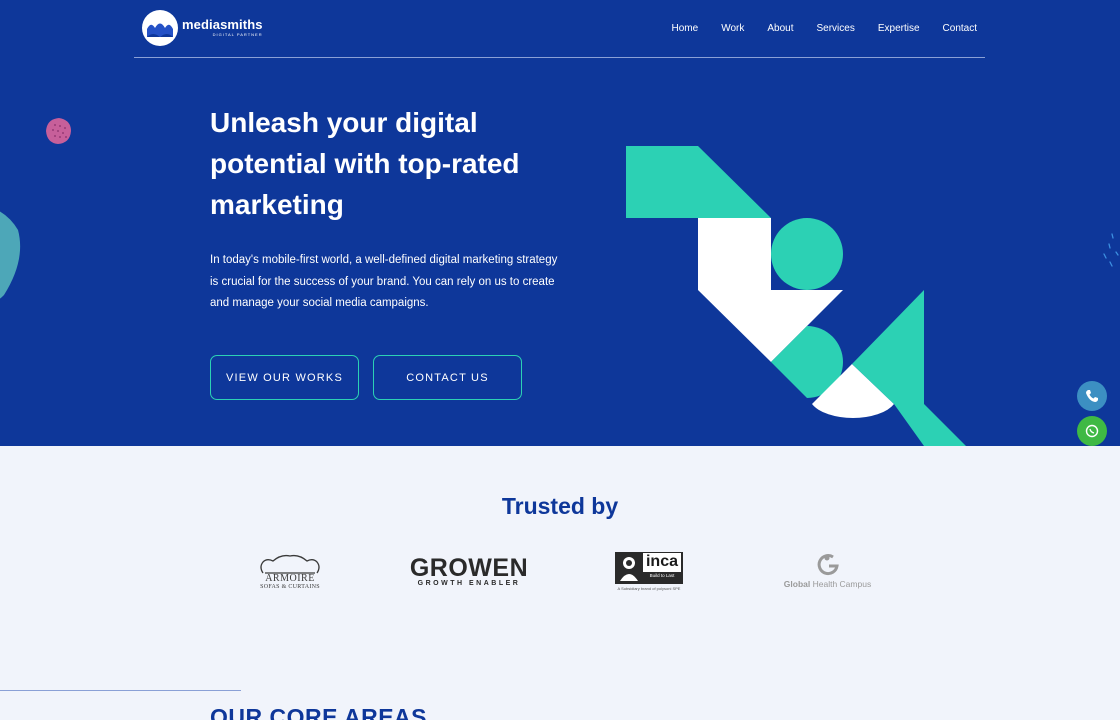  What do you see at coordinates (780, 29) in the screenshot?
I see `nav-about: About` at bounding box center [780, 29].